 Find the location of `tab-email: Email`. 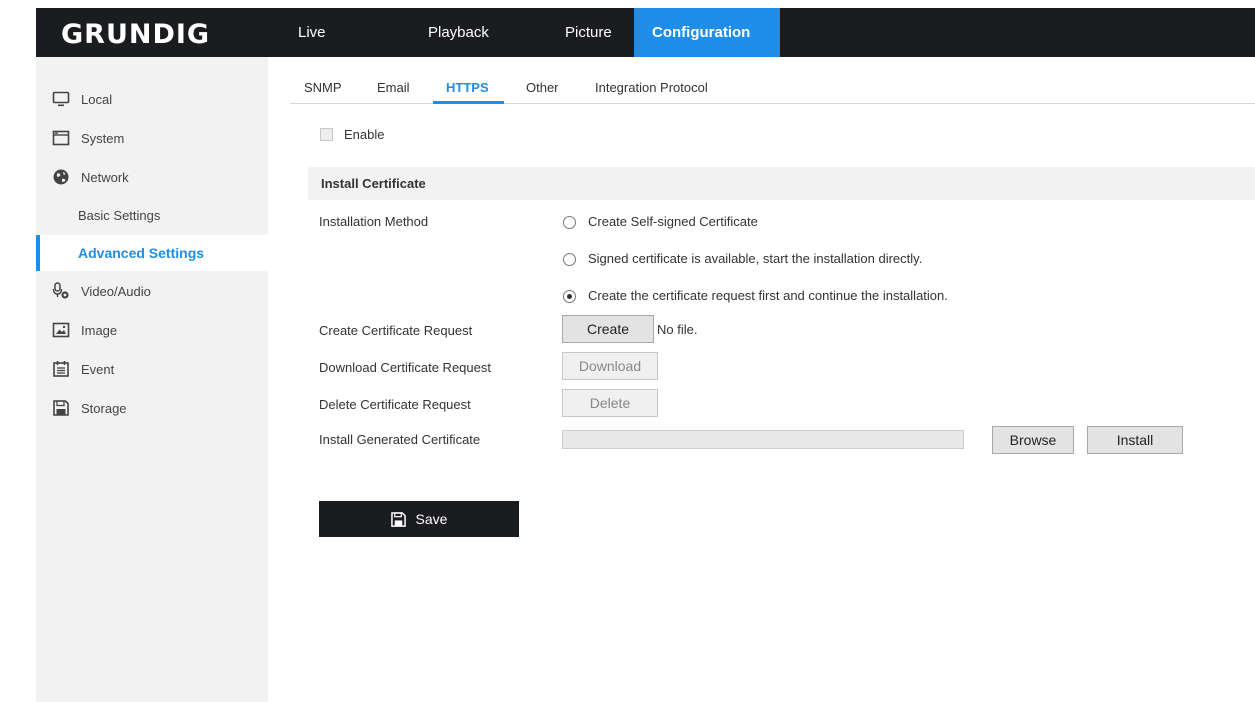

tab-email: Email is located at coordinates (393, 87).